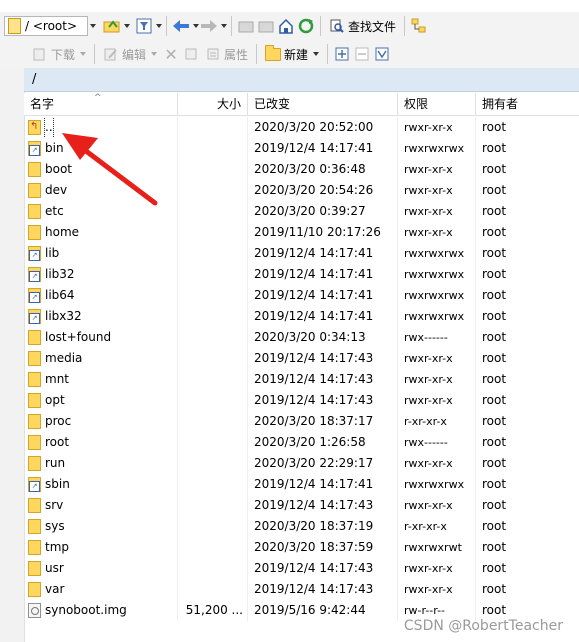 The image size is (579, 642). What do you see at coordinates (323, 104) in the screenshot?
I see `column-header-modified: 已改变` at bounding box center [323, 104].